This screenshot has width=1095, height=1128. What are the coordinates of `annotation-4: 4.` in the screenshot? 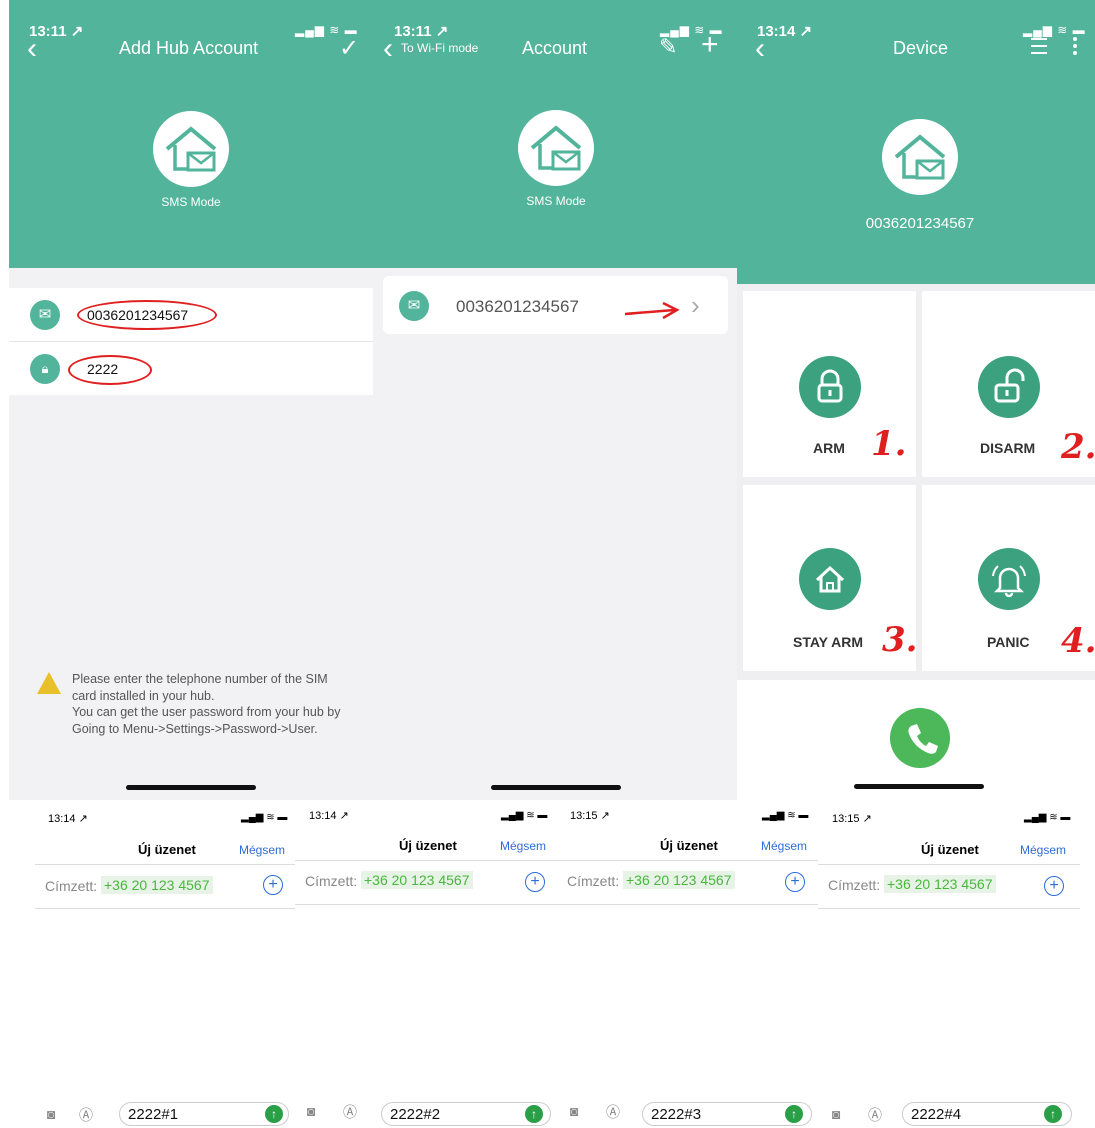 It's located at (1078, 641).